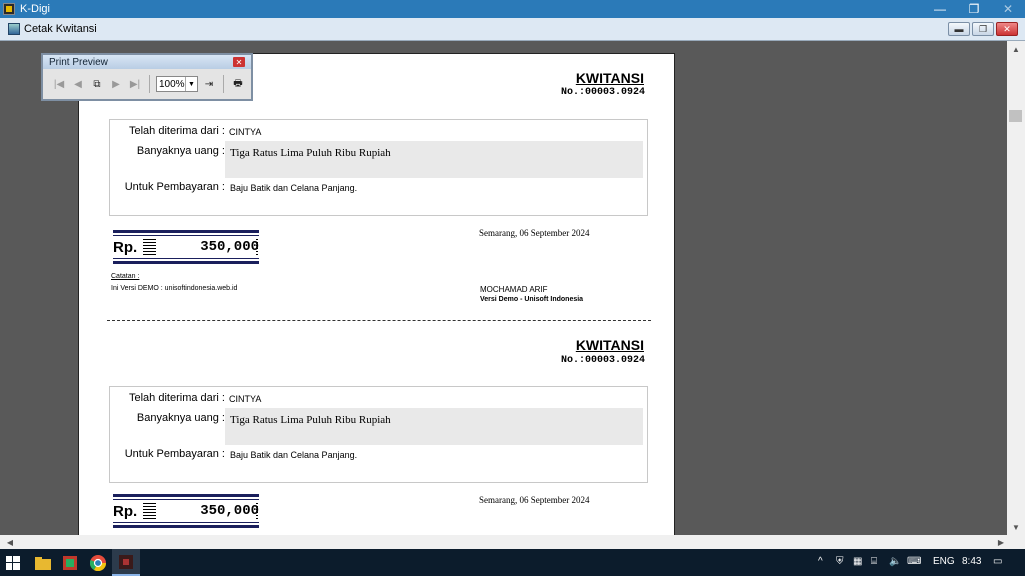 The height and width of the screenshot is (576, 1025). Describe the element at coordinates (238, 84) in the screenshot. I see `print-icon: 🖶` at that location.